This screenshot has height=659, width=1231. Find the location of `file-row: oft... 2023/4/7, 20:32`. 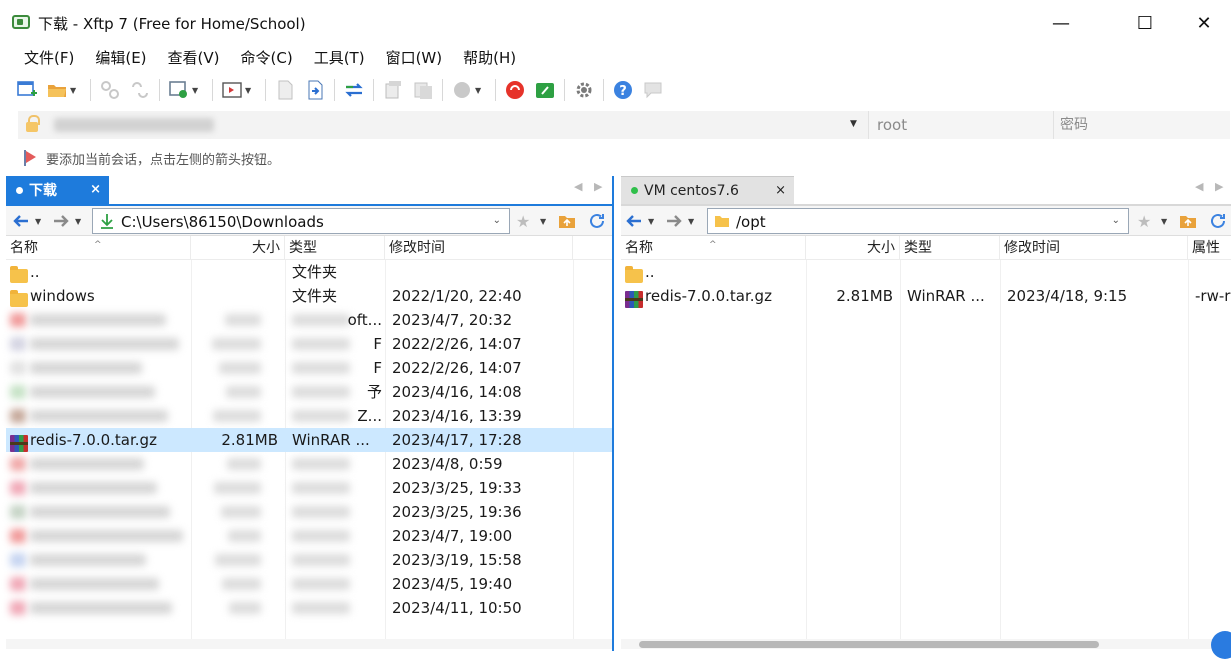

file-row: oft... 2023/4/7, 20:32 is located at coordinates (309, 320).